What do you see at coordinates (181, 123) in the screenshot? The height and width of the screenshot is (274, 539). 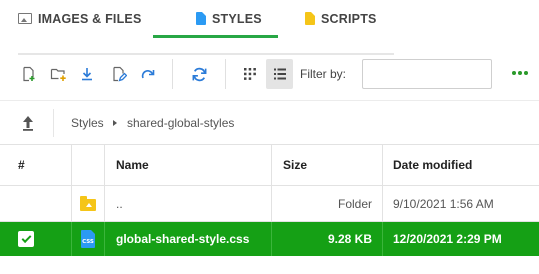 I see `breadcrumb-current: shared-global-styles` at bounding box center [181, 123].